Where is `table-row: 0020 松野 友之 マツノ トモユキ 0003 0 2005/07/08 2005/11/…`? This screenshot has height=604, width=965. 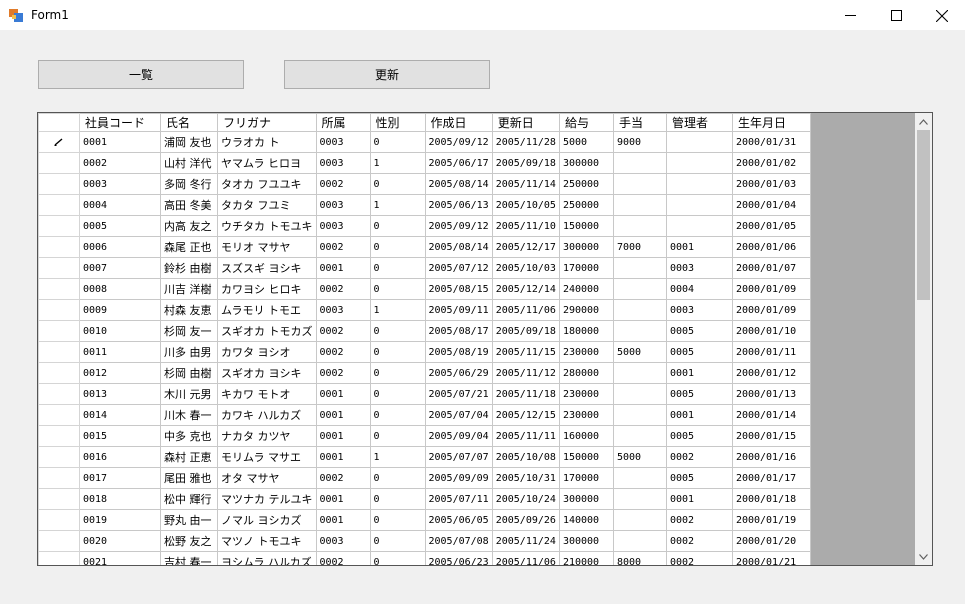 table-row: 0020 松野 友之 マツノ トモユキ 0003 0 2005/07/08 2005/11/… is located at coordinates (424, 541).